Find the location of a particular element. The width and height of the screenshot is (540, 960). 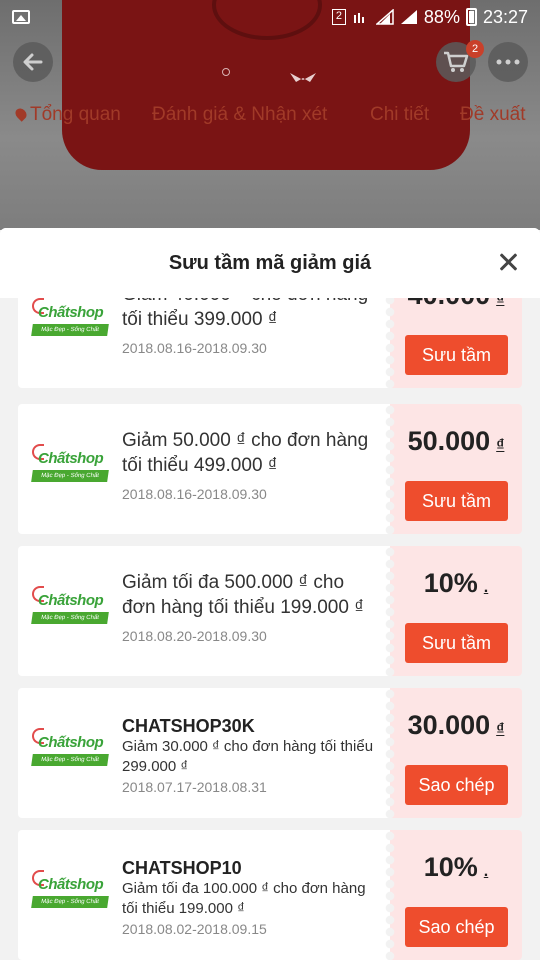

voucher-amount: 30.000 ₫ is located at coordinates (456, 725).